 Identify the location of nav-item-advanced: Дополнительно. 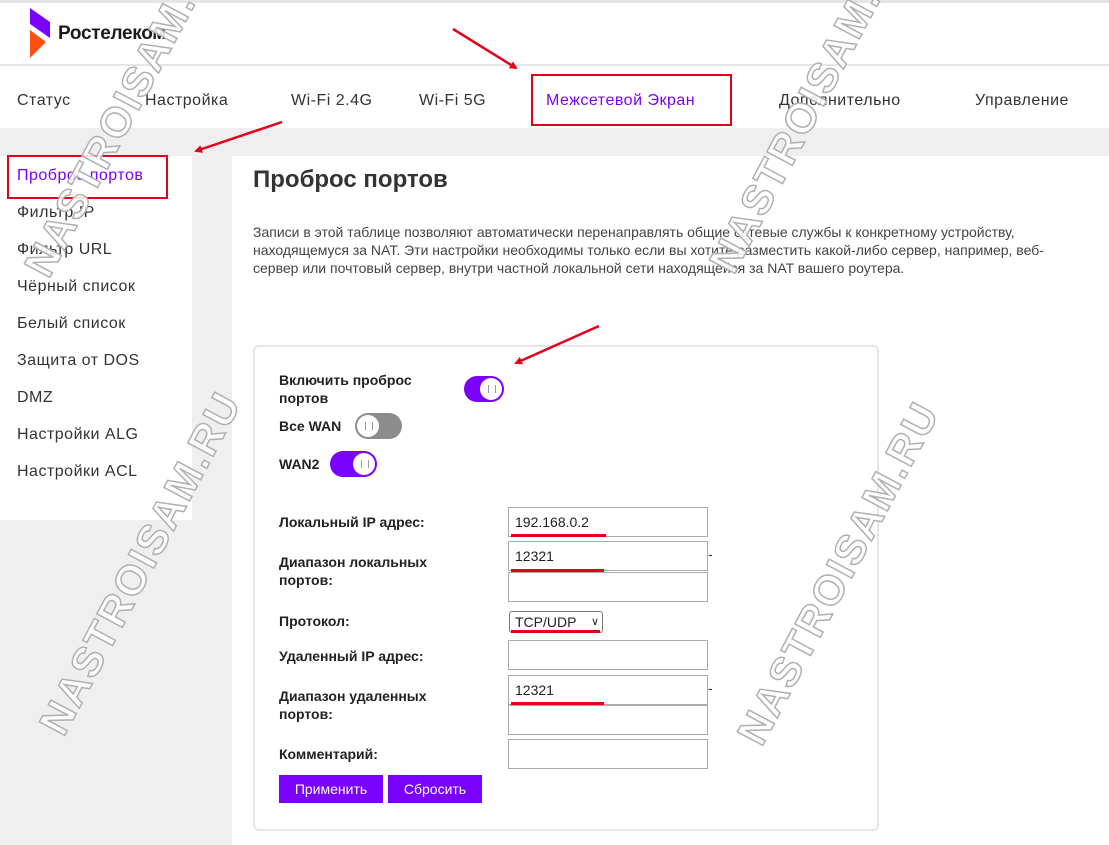
(840, 97).